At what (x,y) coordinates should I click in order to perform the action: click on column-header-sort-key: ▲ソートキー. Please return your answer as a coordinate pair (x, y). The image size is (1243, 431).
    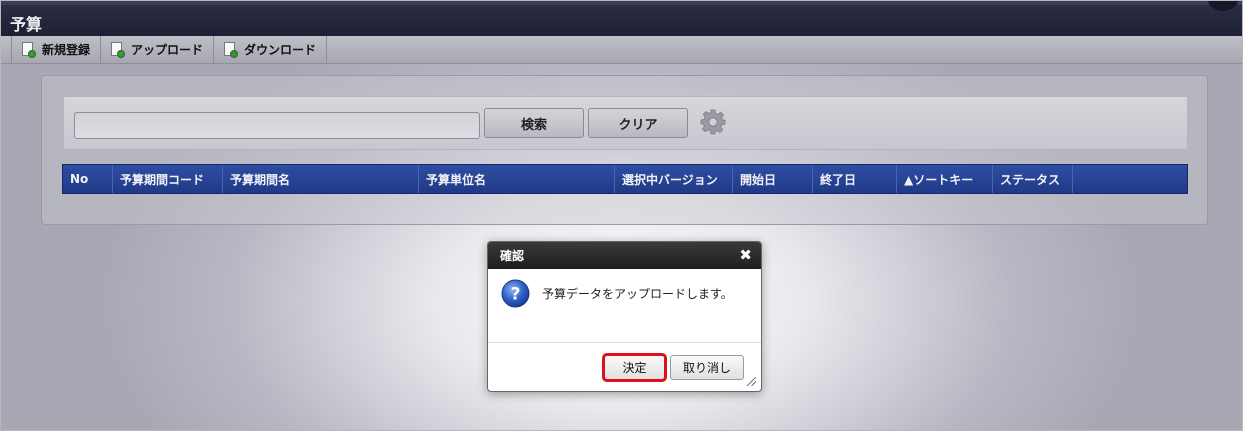
    Looking at the image, I should click on (945, 179).